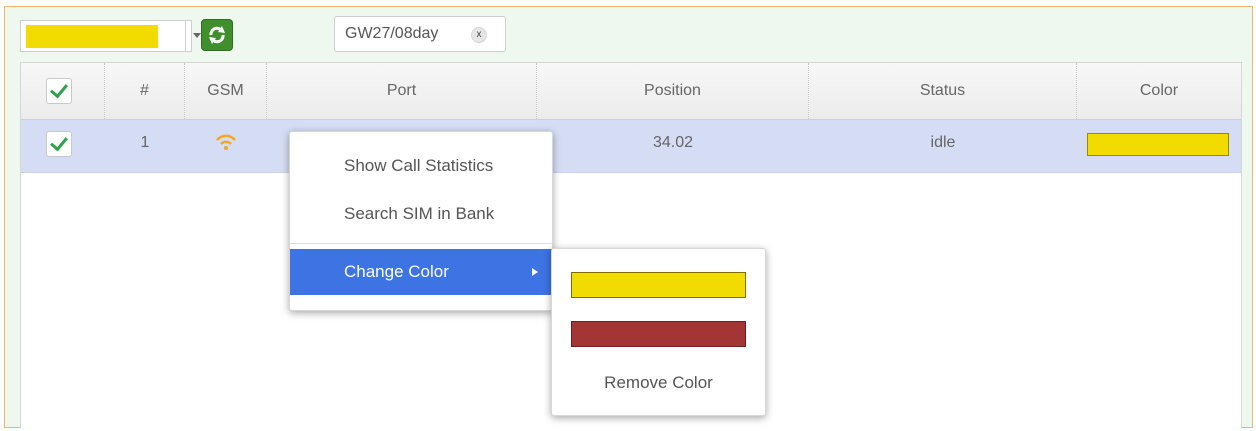 The height and width of the screenshot is (431, 1256). Describe the element at coordinates (402, 91) in the screenshot. I see `column-header-port: Port` at that location.